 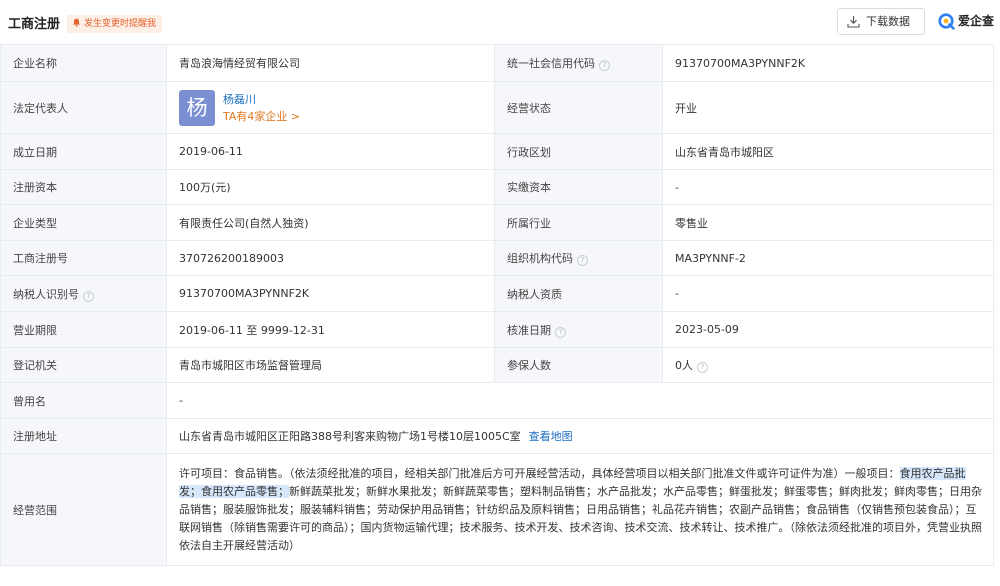 What do you see at coordinates (828, 63) in the screenshot?
I see `value-credit-code: 91370700MA3PYNNF2K` at bounding box center [828, 63].